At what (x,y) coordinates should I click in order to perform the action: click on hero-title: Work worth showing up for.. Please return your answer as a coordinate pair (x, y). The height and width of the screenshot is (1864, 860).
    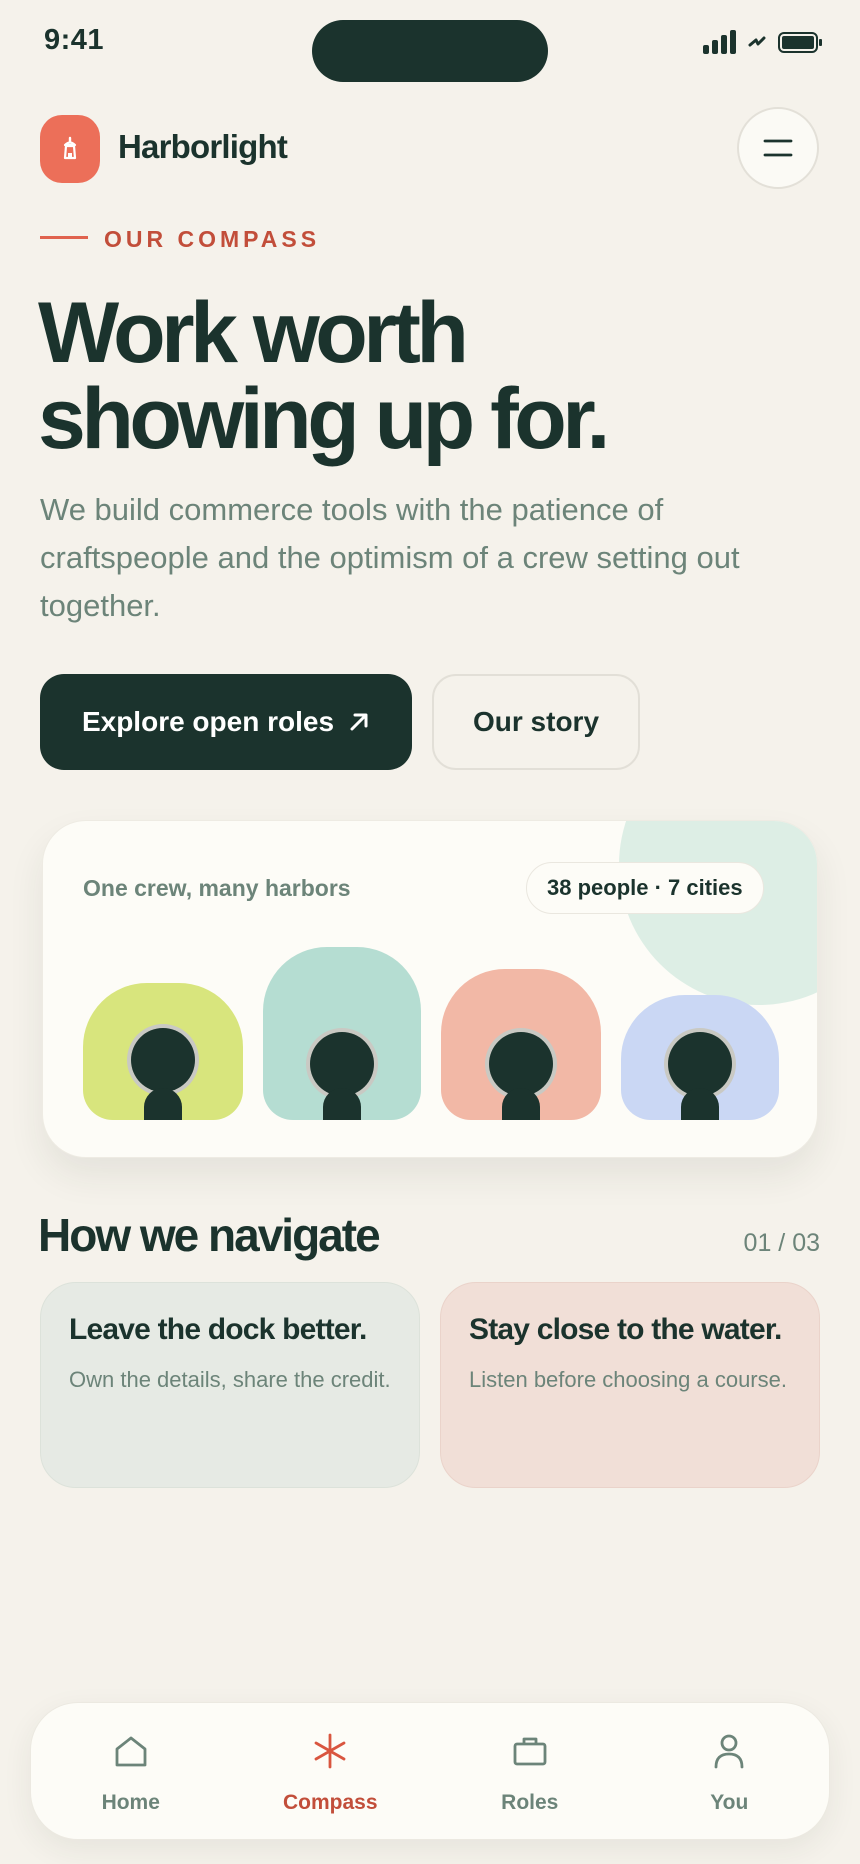
    Looking at the image, I should click on (428, 376).